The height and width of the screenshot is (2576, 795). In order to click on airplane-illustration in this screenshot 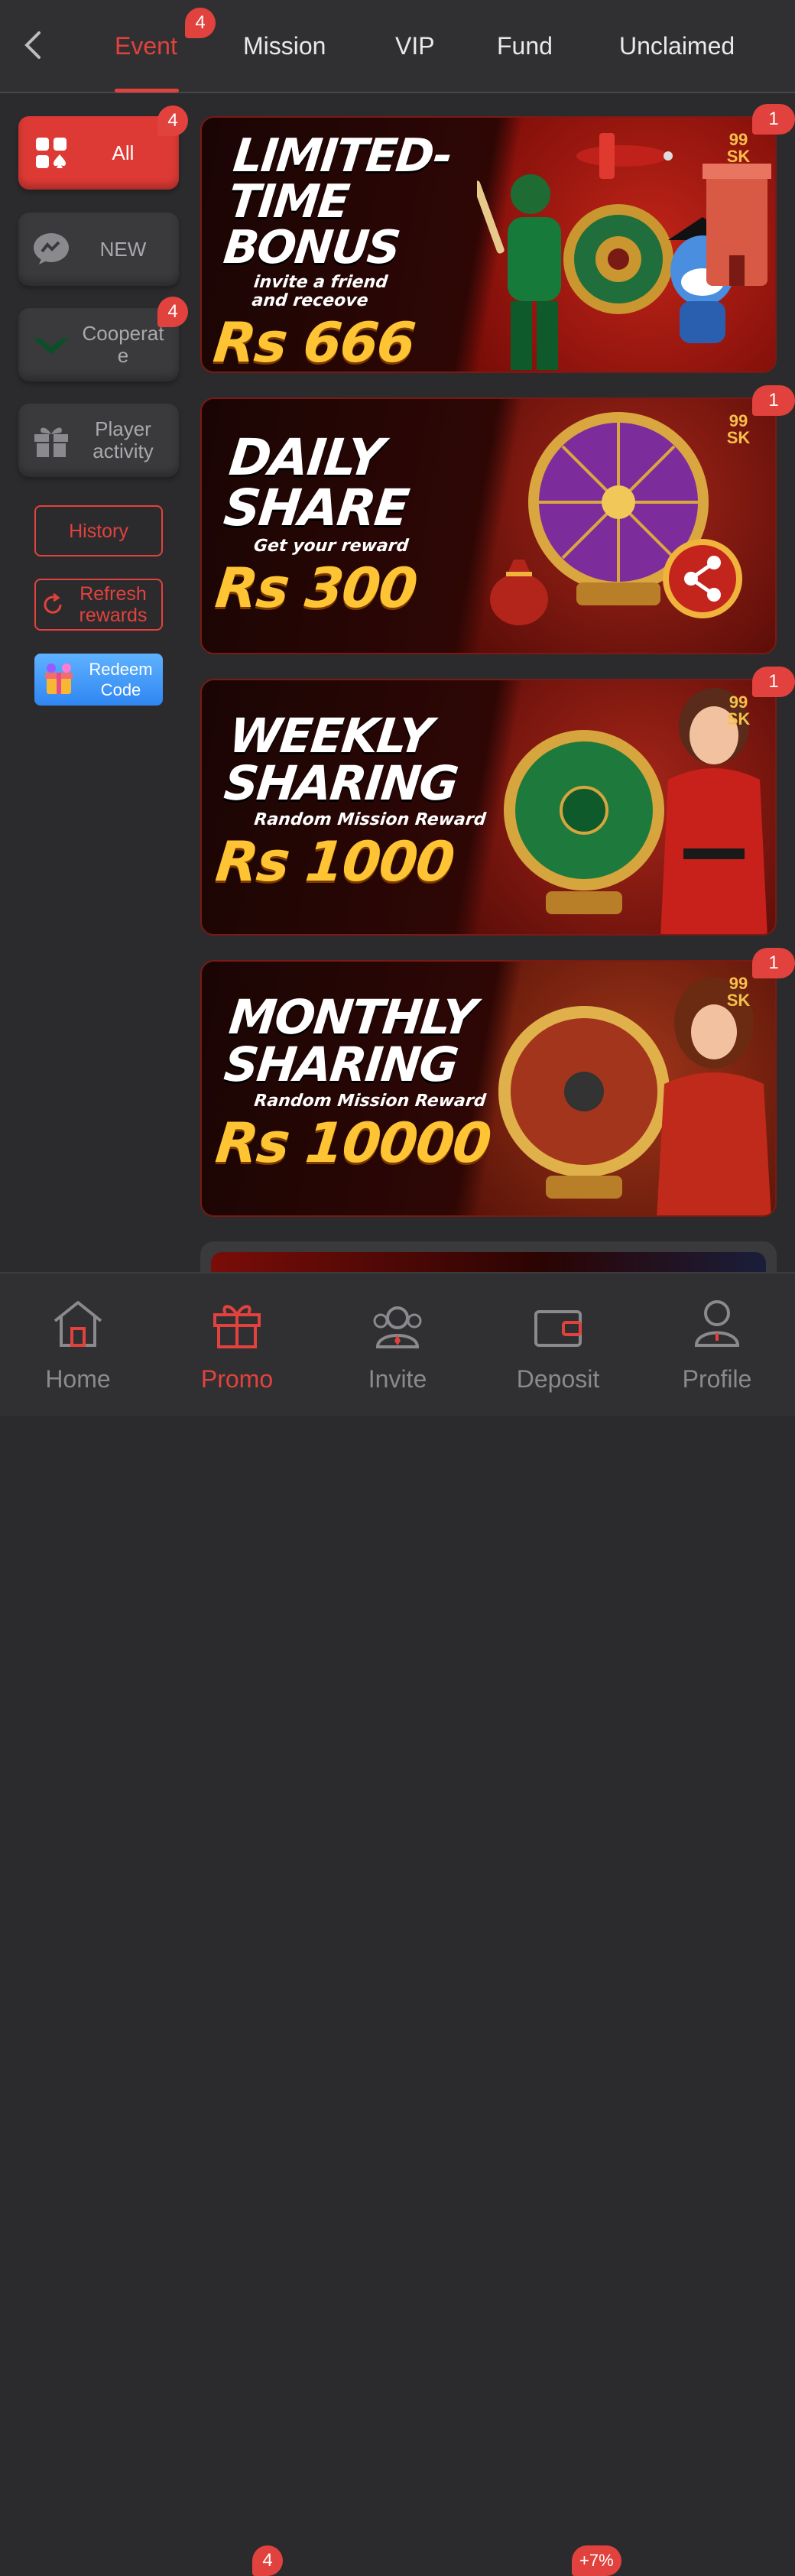, I will do `click(624, 156)`.